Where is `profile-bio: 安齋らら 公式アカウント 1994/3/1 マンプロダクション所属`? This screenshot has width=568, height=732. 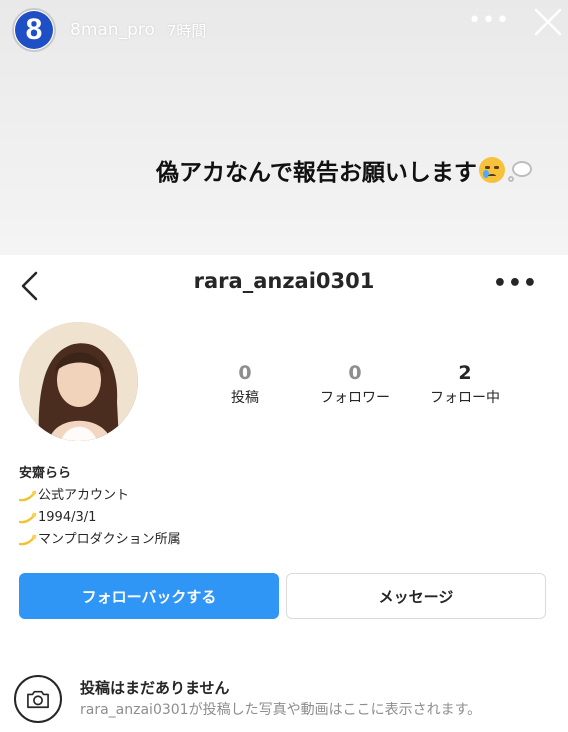 profile-bio: 安齋らら 公式アカウント 1994/3/1 マンプロダクション所属 is located at coordinates (100, 507).